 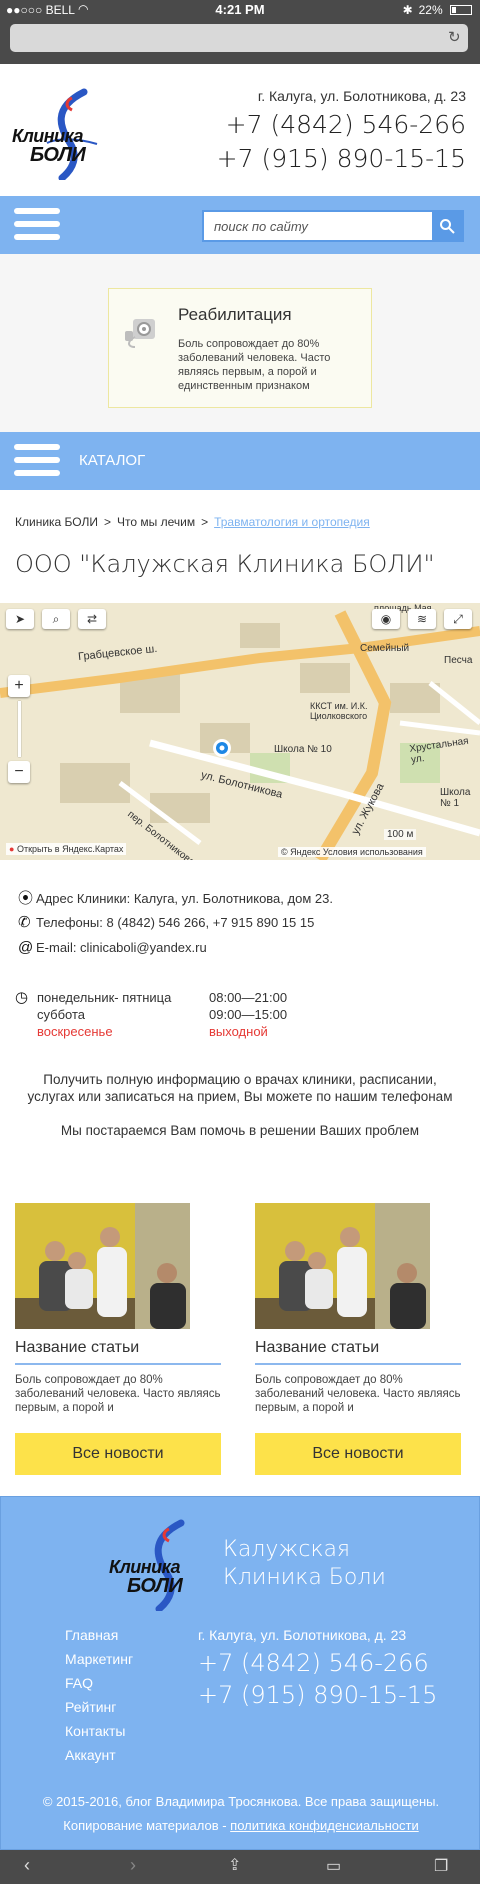 I want to click on footer-phone-2: +7 (915) 890-15-15, so click(x=317, y=1695).